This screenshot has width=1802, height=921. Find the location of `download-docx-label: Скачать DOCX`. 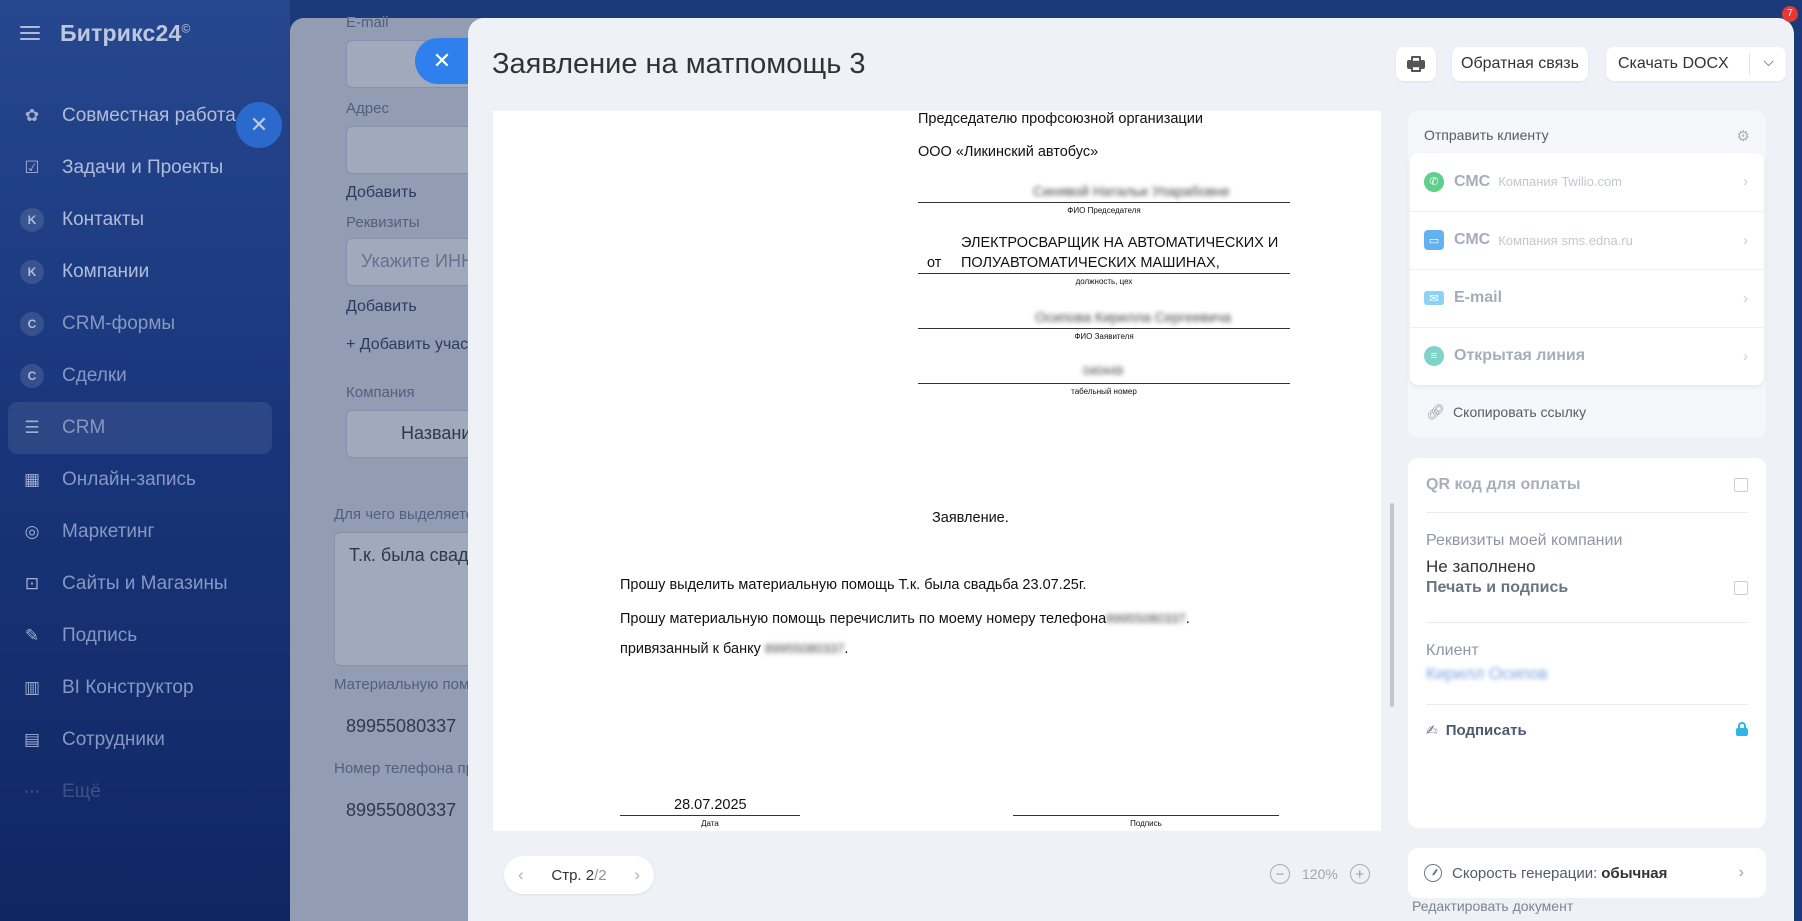

download-docx-label: Скачать DOCX is located at coordinates (1673, 63).